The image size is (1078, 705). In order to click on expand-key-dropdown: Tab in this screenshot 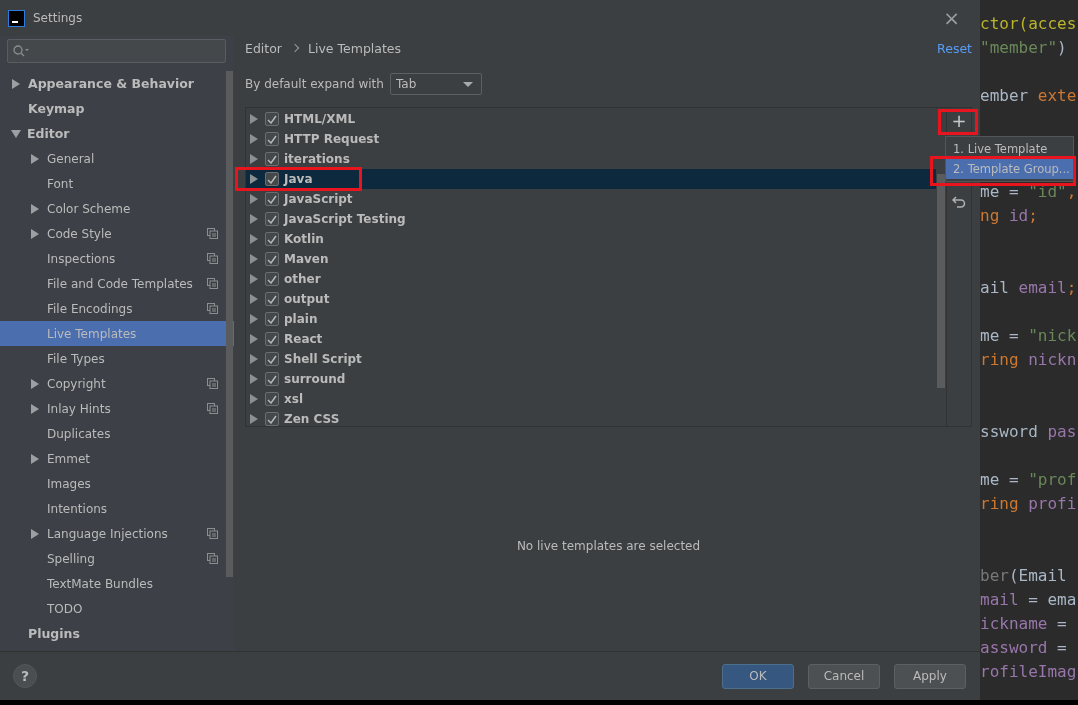, I will do `click(435, 84)`.